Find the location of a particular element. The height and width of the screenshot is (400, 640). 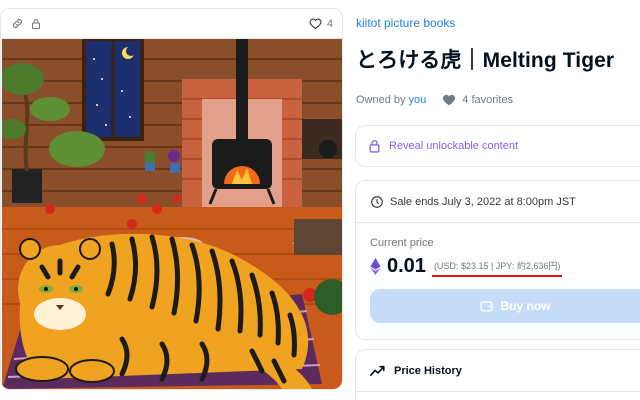

sale-header: Sale ends July 3, 2022 at 8:00pm JST is located at coordinates (498, 202).